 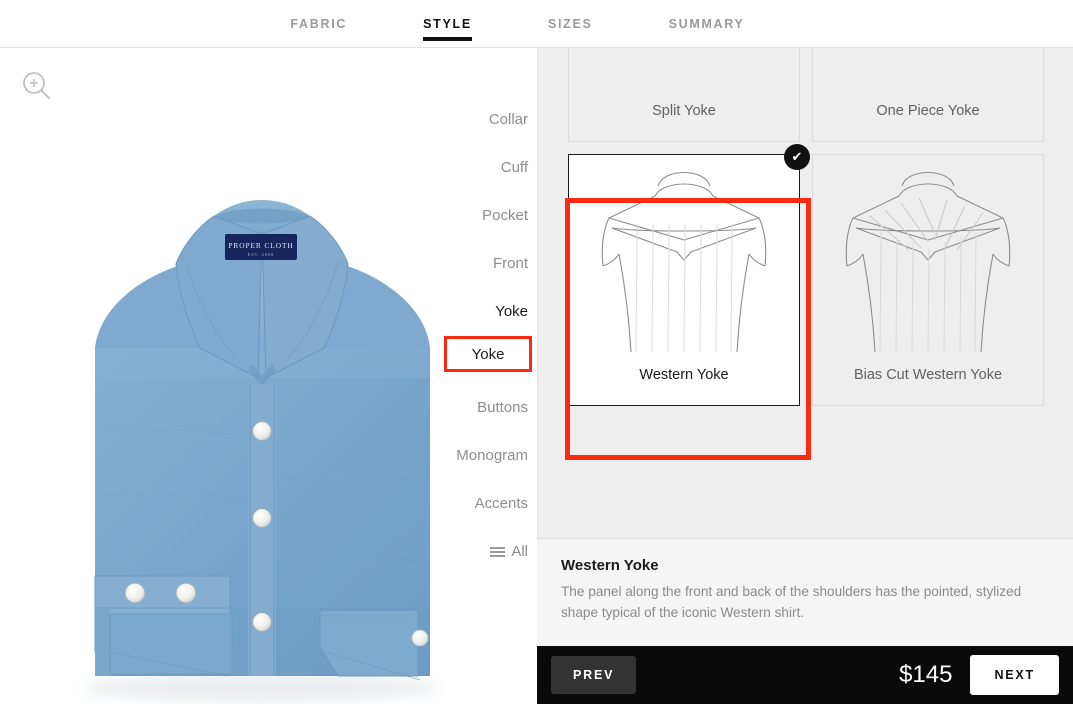 What do you see at coordinates (488, 354) in the screenshot?
I see `annotation-category-label: Yoke` at bounding box center [488, 354].